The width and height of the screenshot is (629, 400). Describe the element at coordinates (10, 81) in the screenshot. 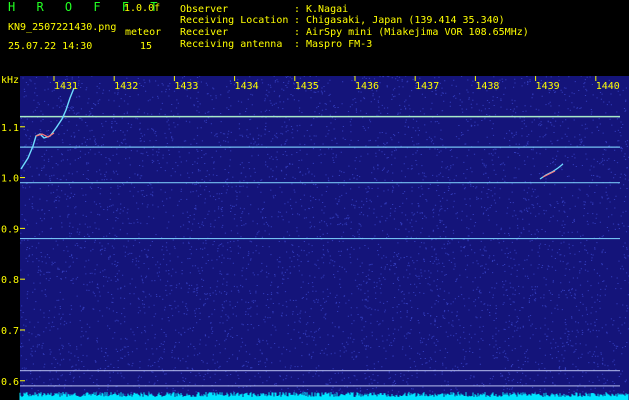

I see `unit-label: kHz` at that location.